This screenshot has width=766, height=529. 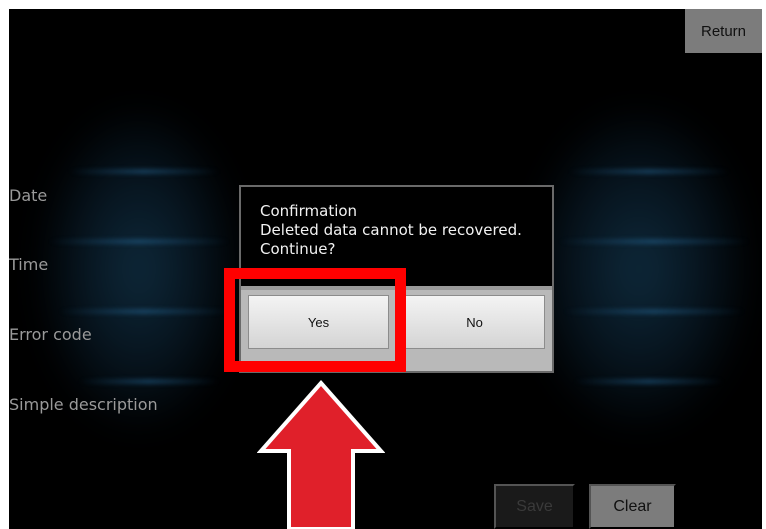 I want to click on no-button: No, so click(x=474, y=322).